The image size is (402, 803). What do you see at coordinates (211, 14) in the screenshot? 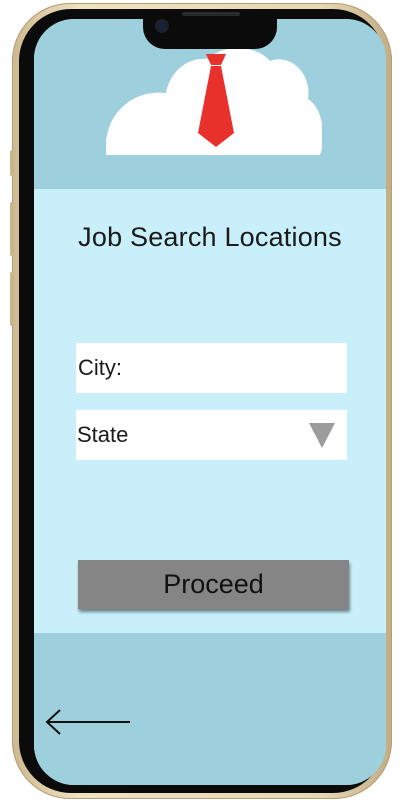
I see `speaker-grille` at bounding box center [211, 14].